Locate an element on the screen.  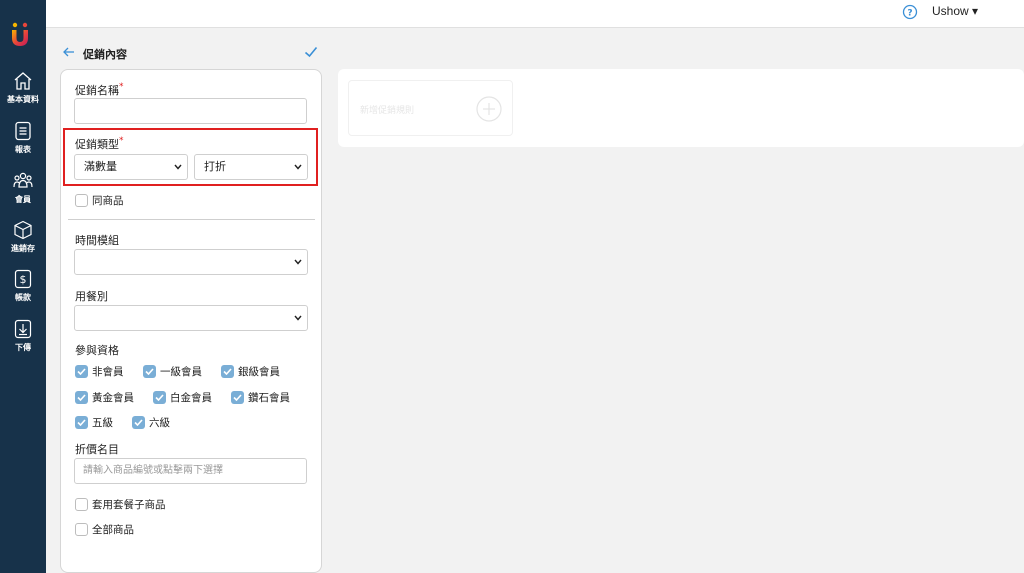
same-product-checkbox: 同商品 is located at coordinates (99, 200).